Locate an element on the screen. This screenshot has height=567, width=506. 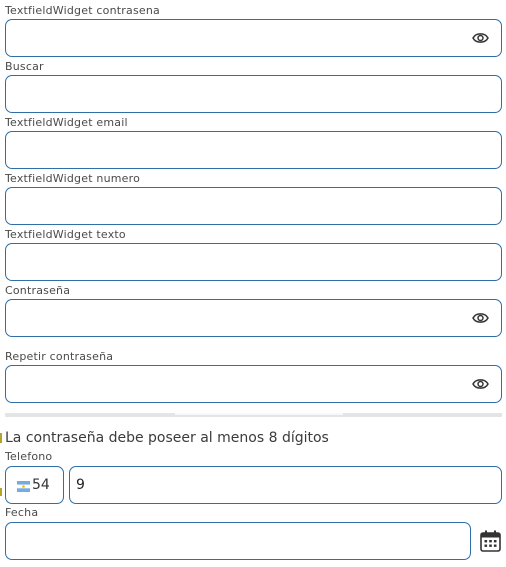
field-label-telefono: Telefono is located at coordinates (29, 456).